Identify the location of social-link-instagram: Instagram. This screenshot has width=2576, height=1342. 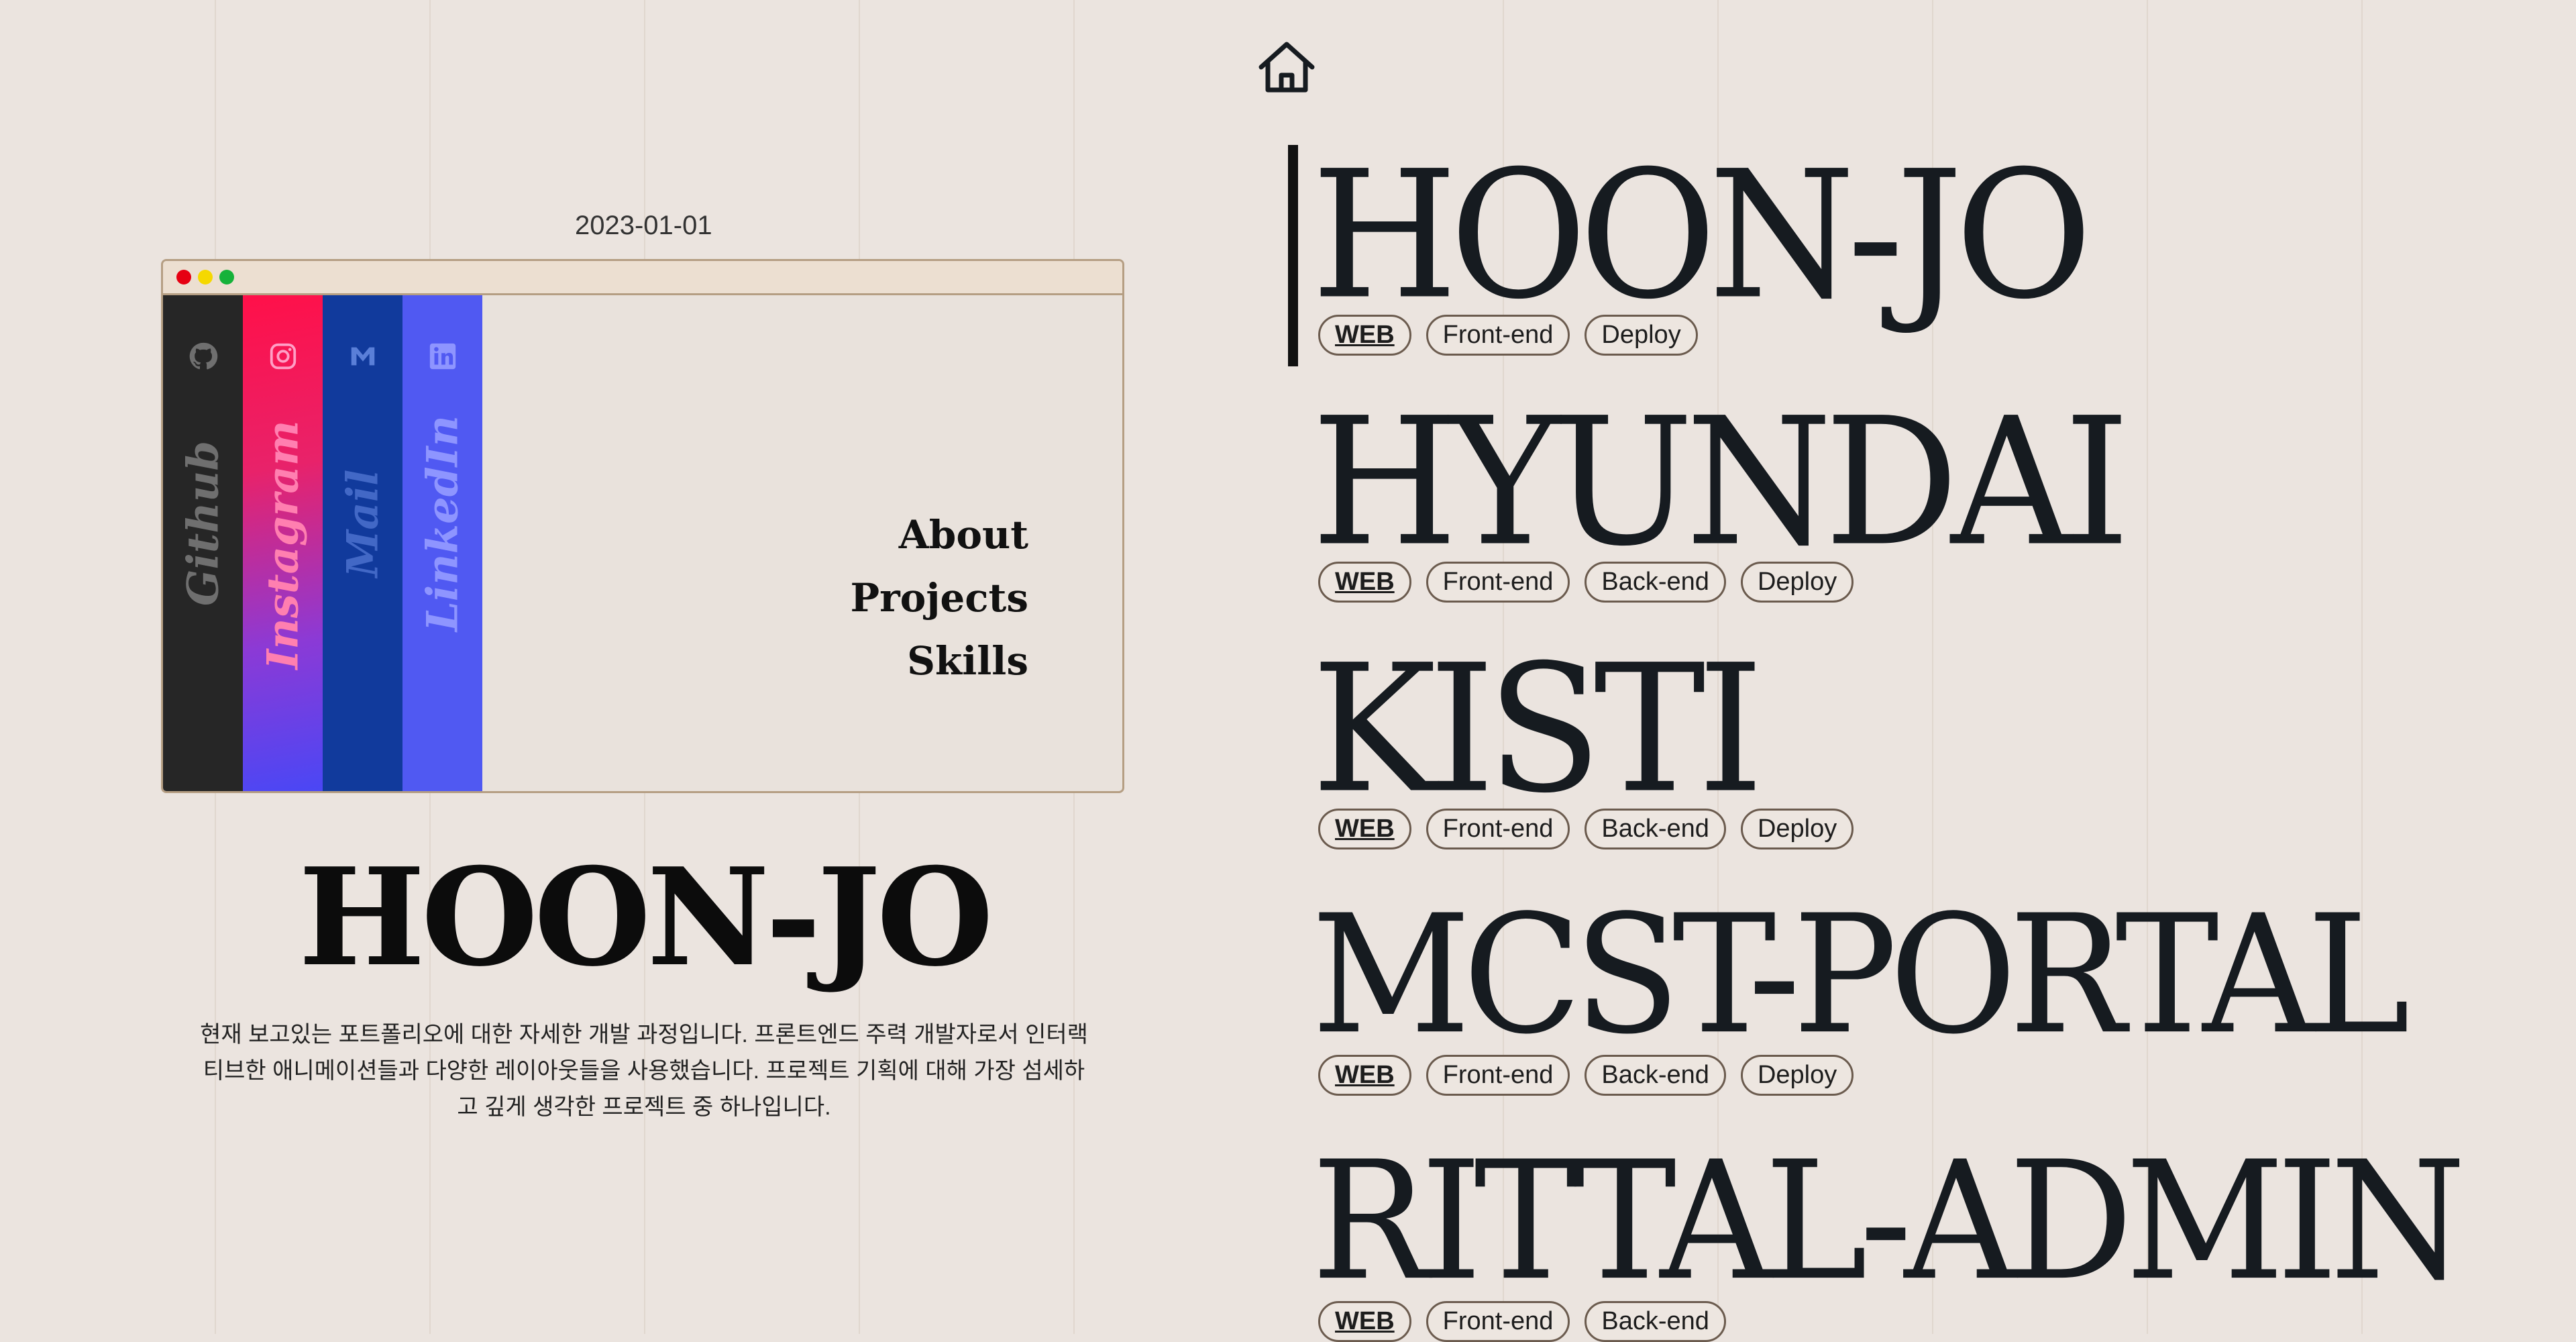
(283, 543).